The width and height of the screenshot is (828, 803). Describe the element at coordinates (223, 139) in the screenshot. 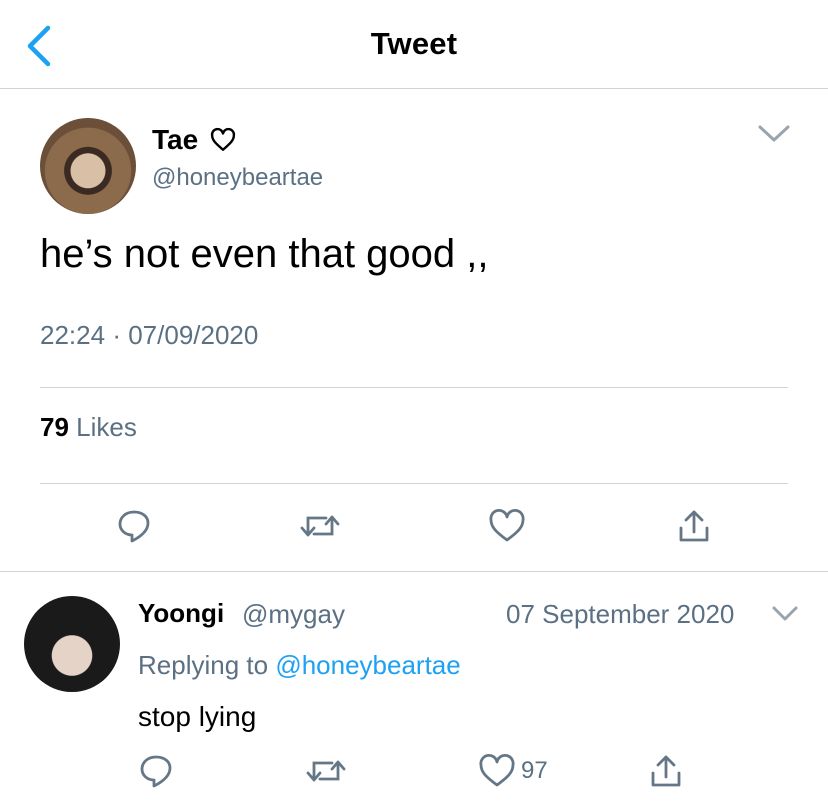

I see `heart-outline-icon` at that location.